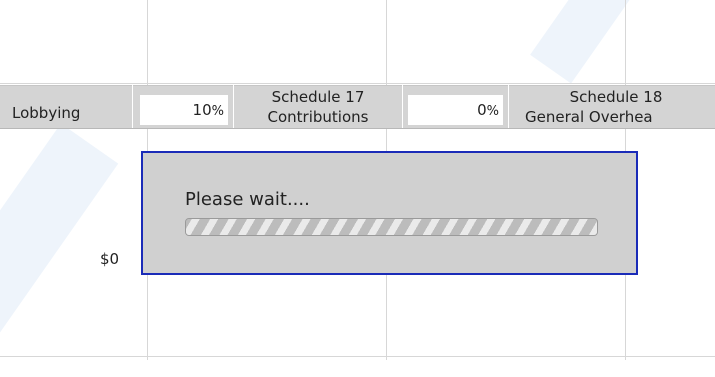 Image resolution: width=715 pixels, height=377 pixels. What do you see at coordinates (482, 110) in the screenshot?
I see `schedule-17-percent-value: 0` at bounding box center [482, 110].